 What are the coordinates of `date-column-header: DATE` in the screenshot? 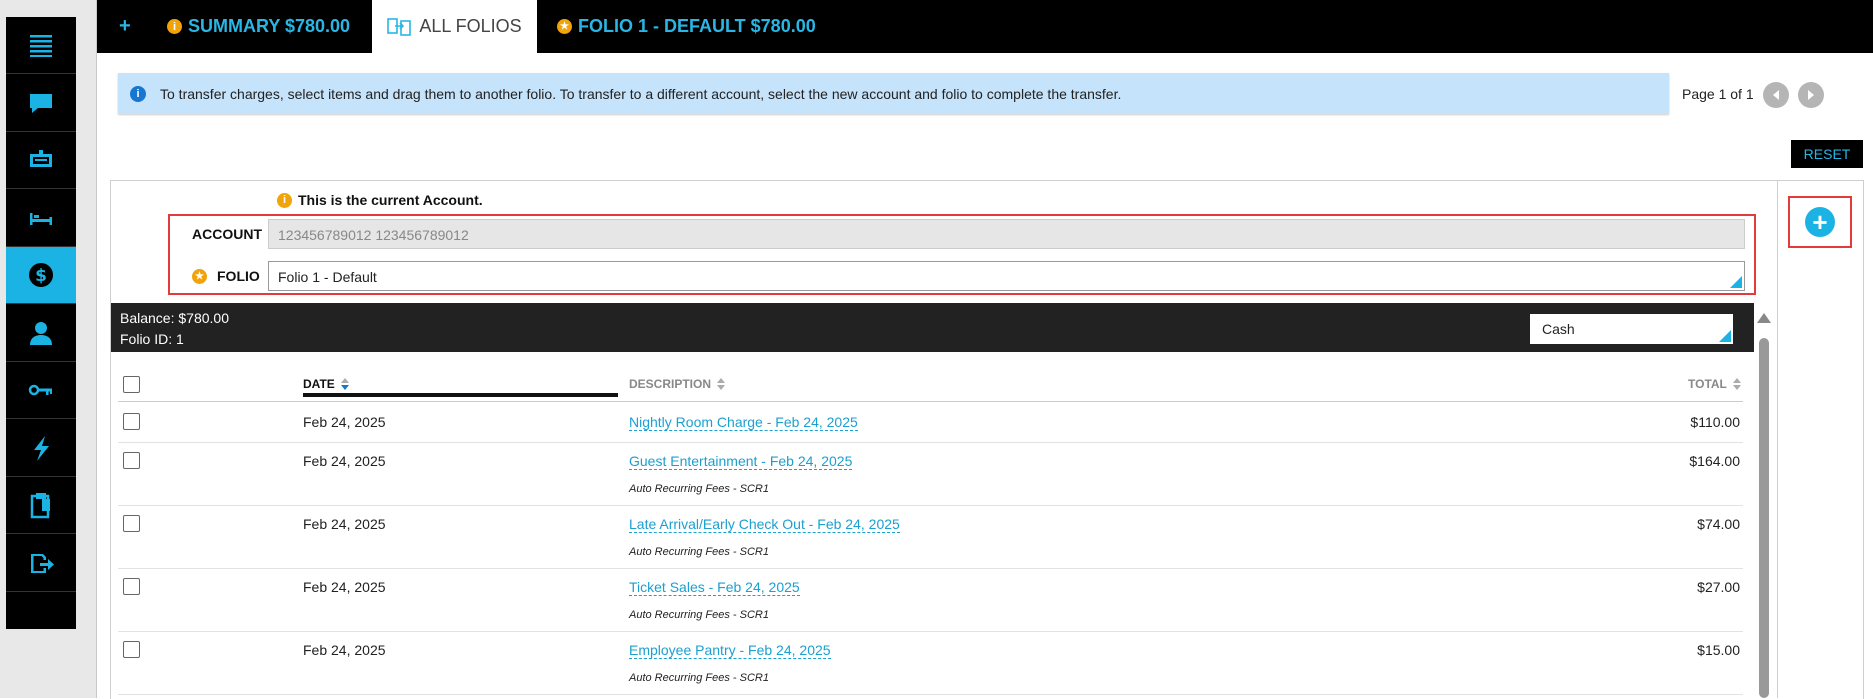 It's located at (326, 384).